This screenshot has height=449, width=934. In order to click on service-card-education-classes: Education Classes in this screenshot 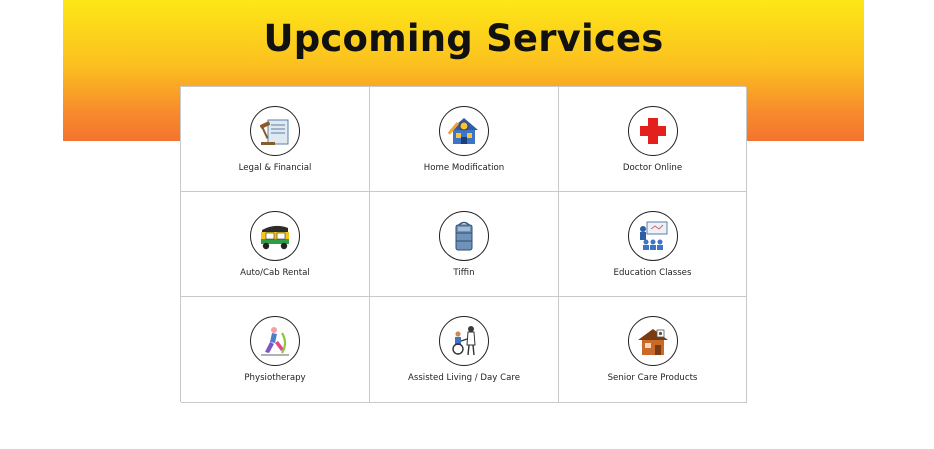, I will do `click(653, 244)`.